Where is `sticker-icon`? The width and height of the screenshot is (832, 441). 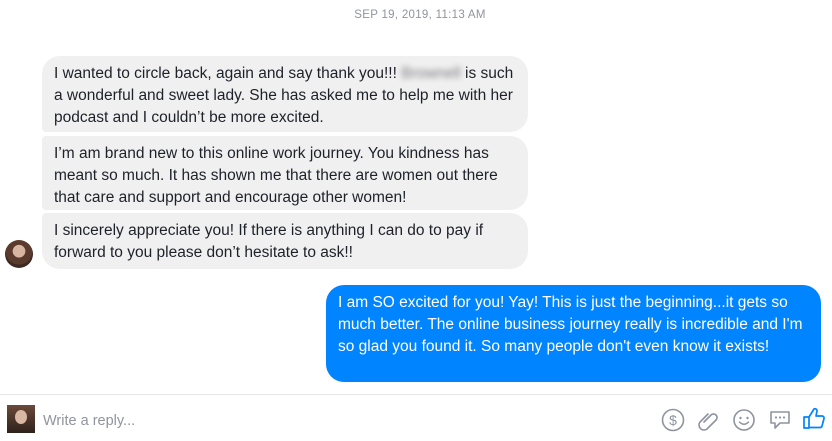
sticker-icon is located at coordinates (780, 420).